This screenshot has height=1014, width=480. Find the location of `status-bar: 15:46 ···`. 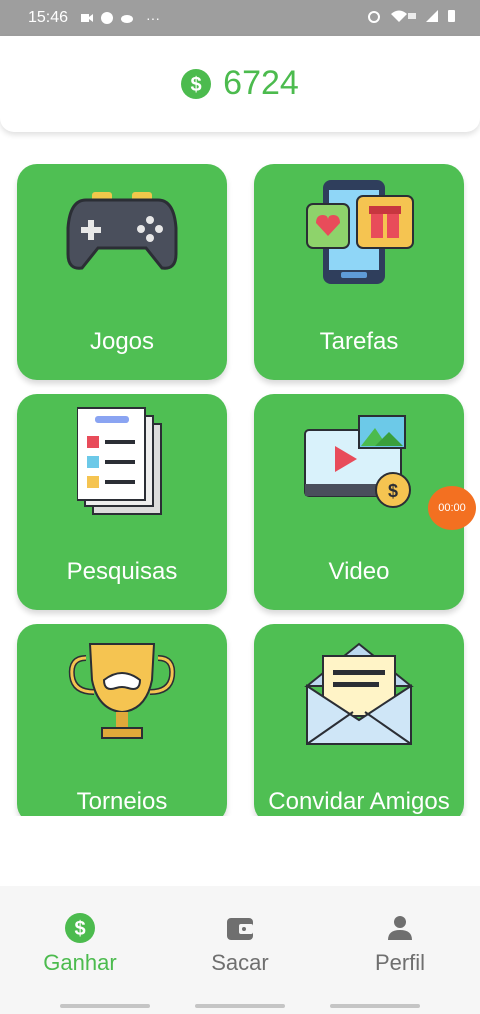

status-bar: 15:46 ··· is located at coordinates (240, 18).